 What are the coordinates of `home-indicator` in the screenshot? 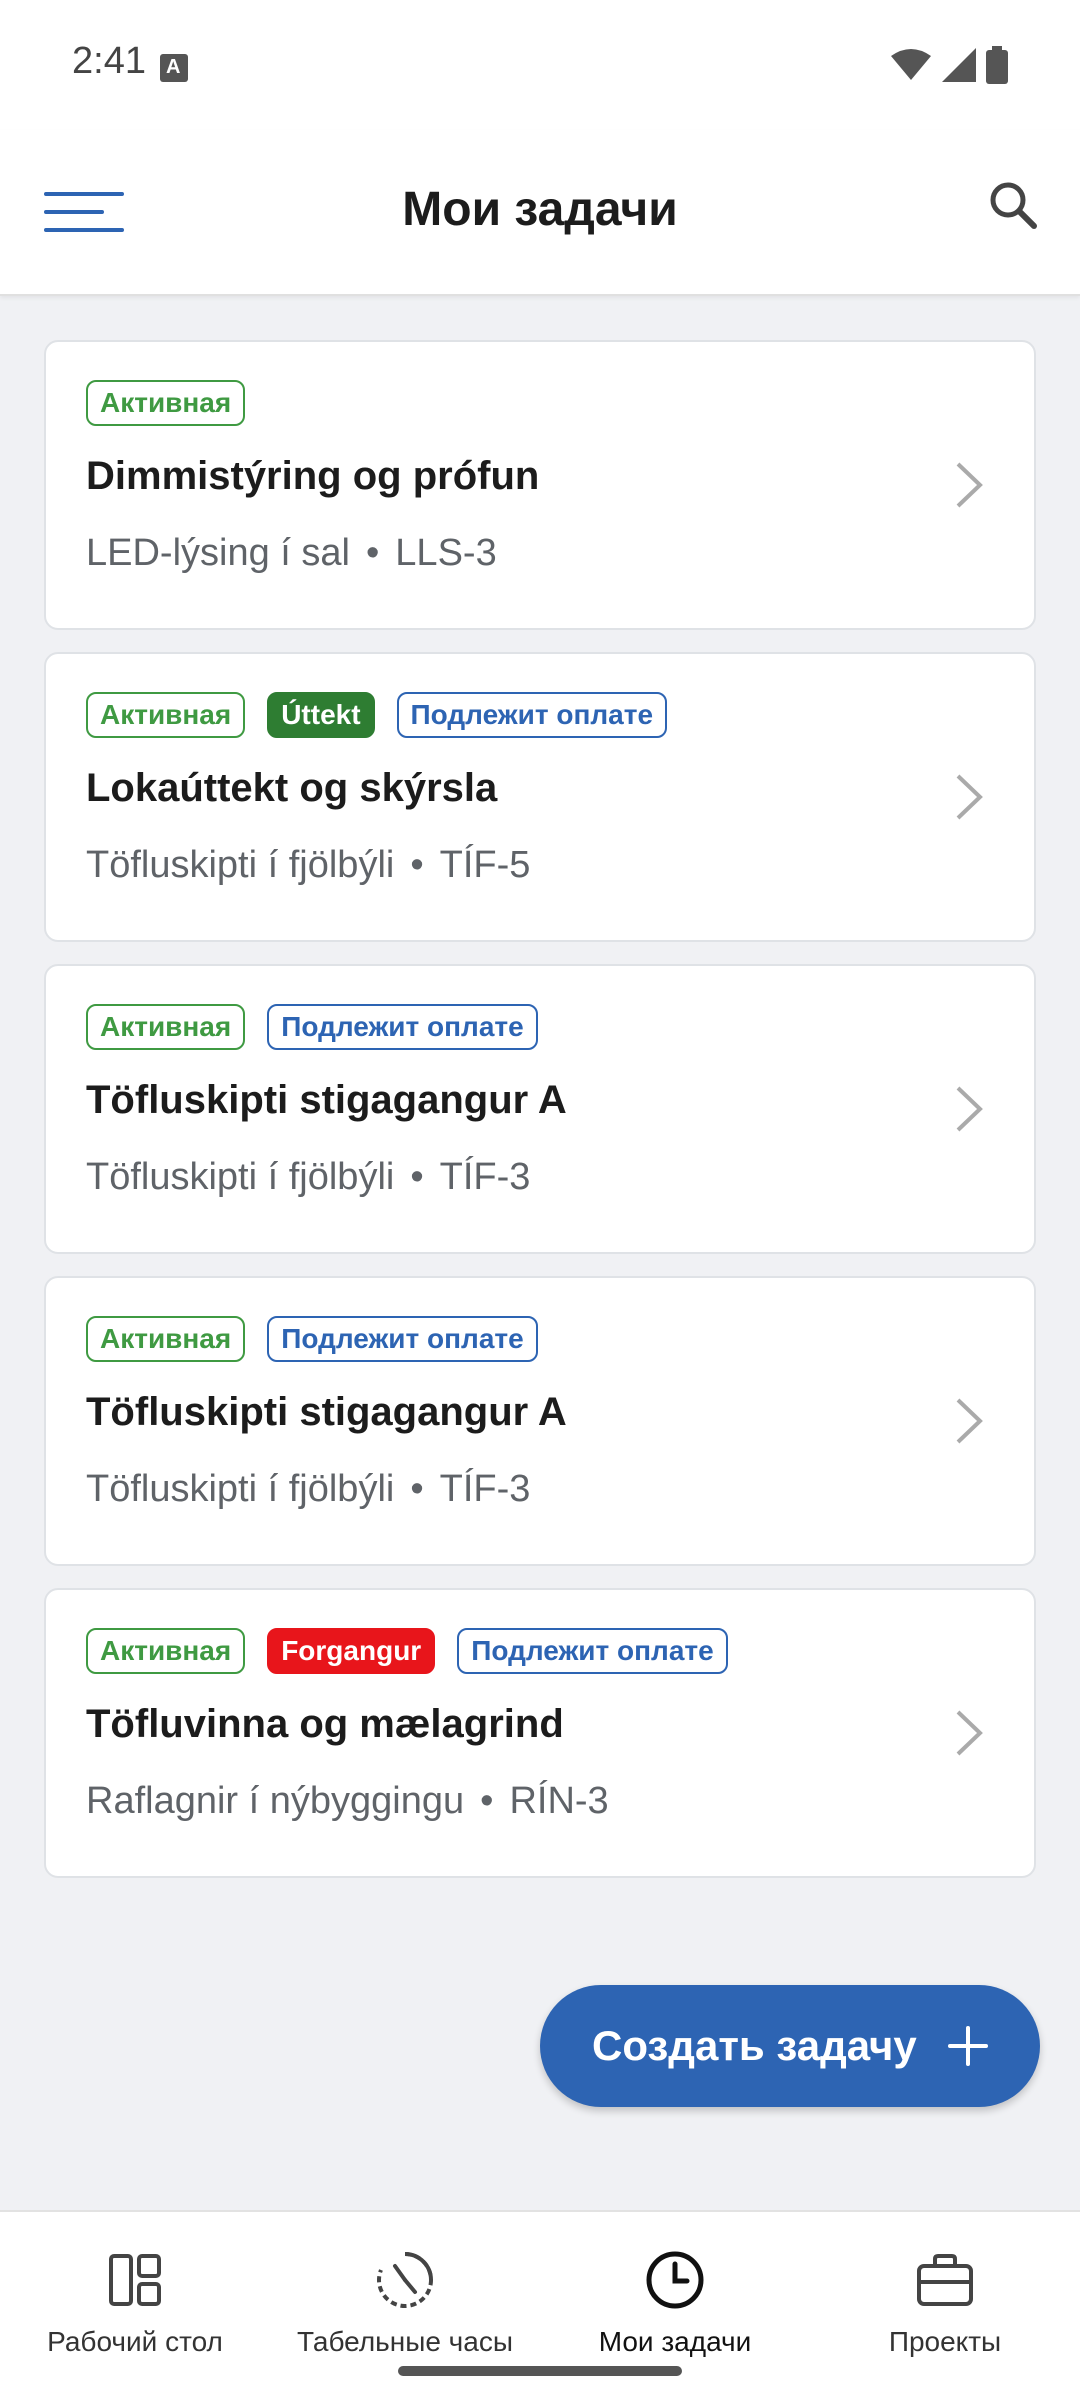 It's located at (540, 2371).